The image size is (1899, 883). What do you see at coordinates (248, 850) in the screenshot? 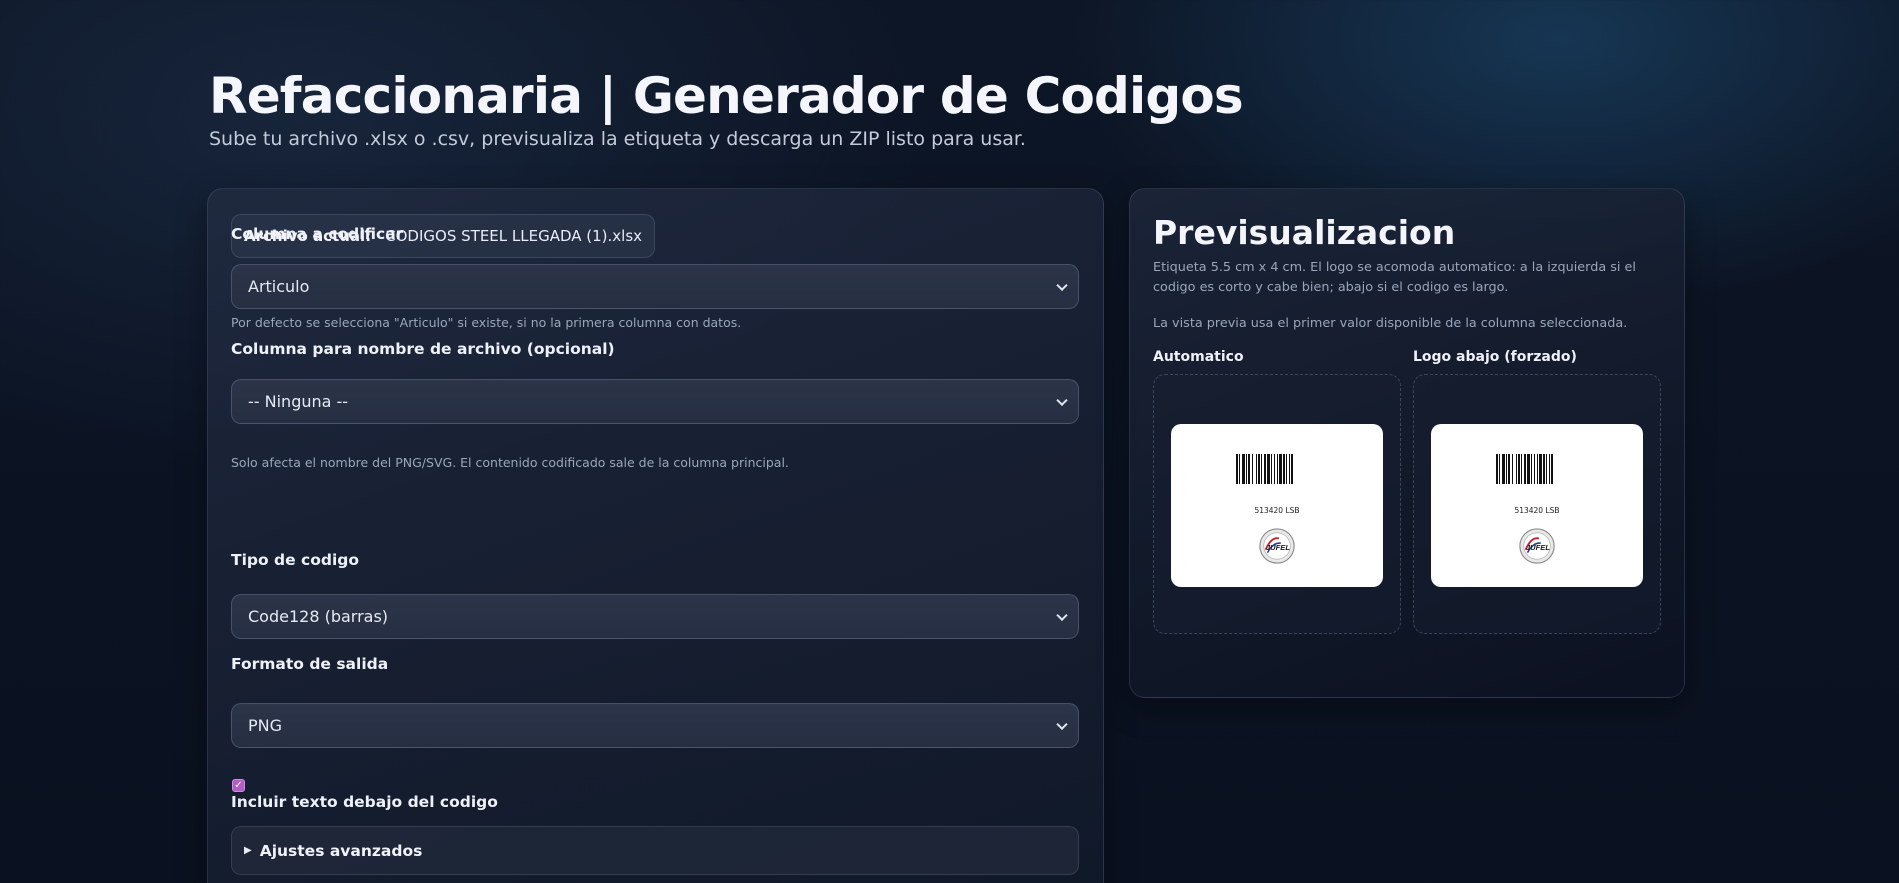
I see `triangle-right-icon: ▶` at bounding box center [248, 850].